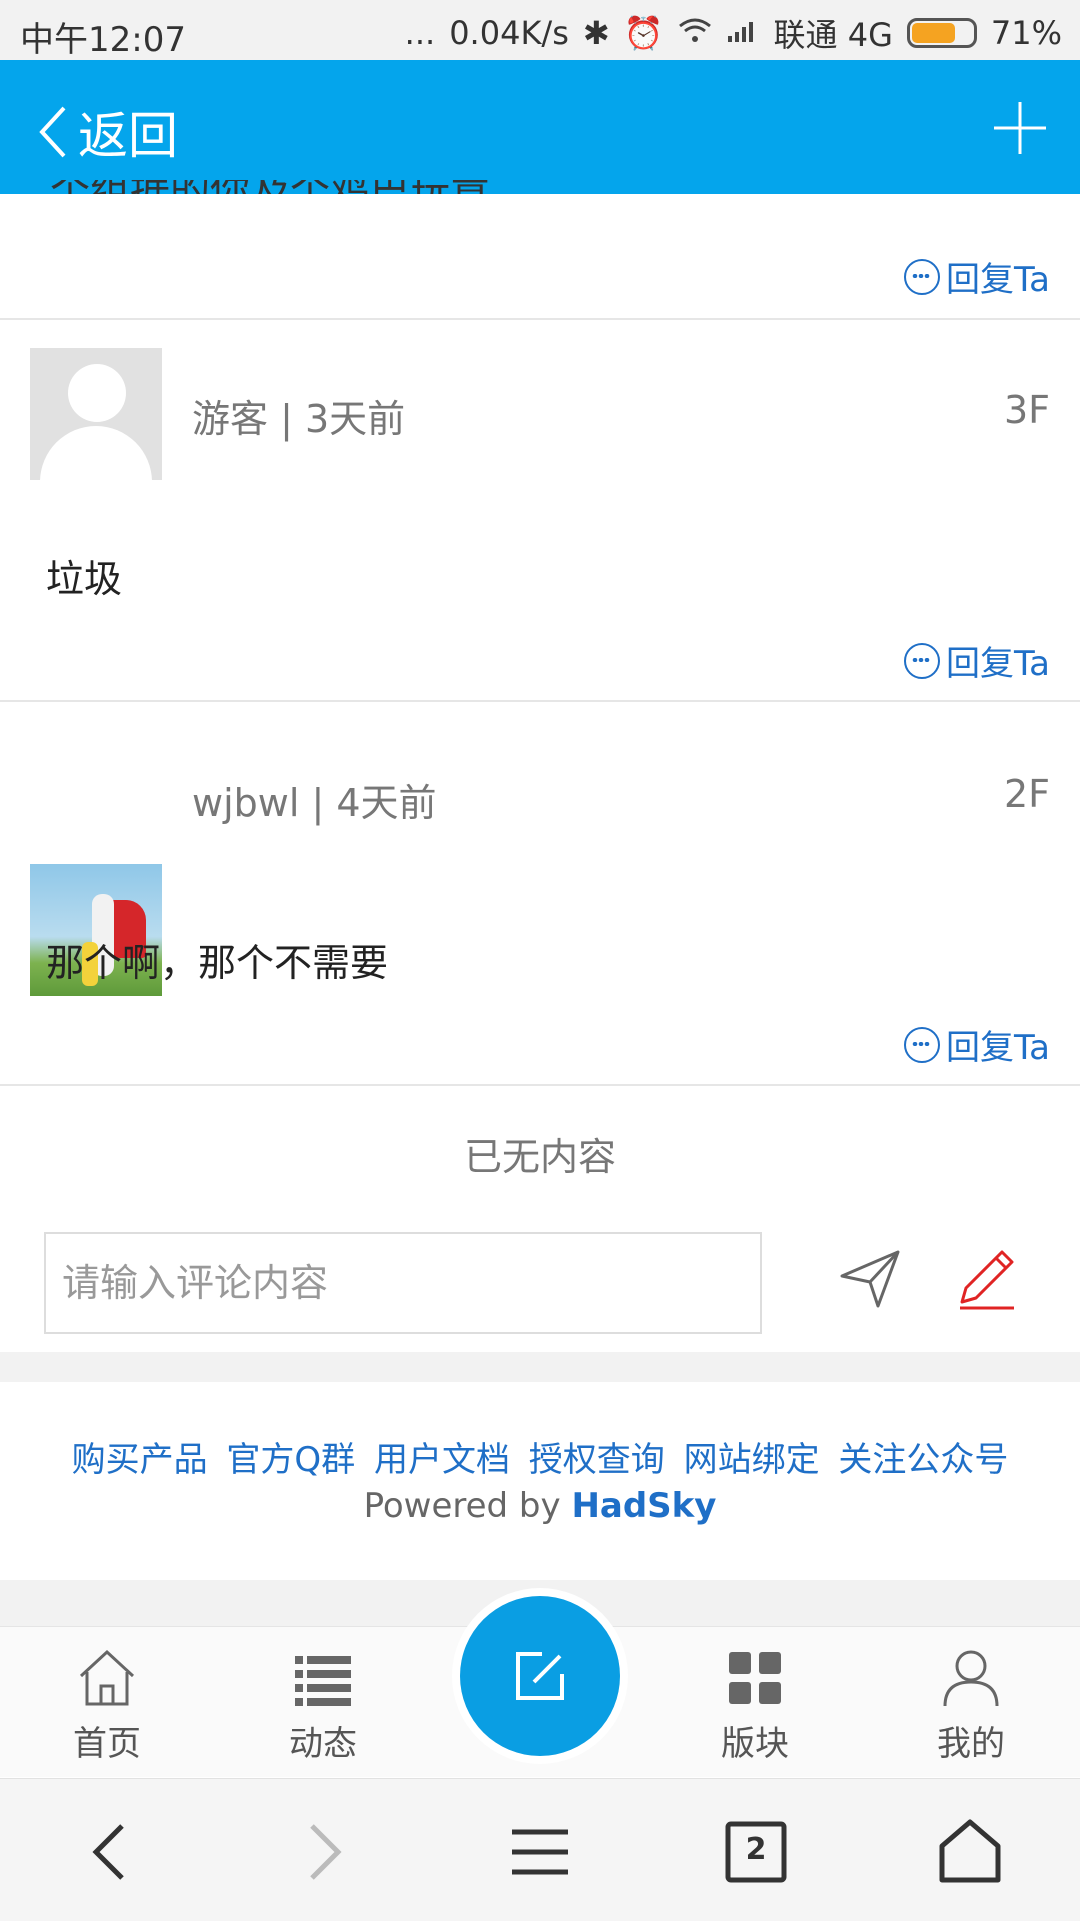  What do you see at coordinates (290, 1460) in the screenshot?
I see `footer-link: 官方Q群` at bounding box center [290, 1460].